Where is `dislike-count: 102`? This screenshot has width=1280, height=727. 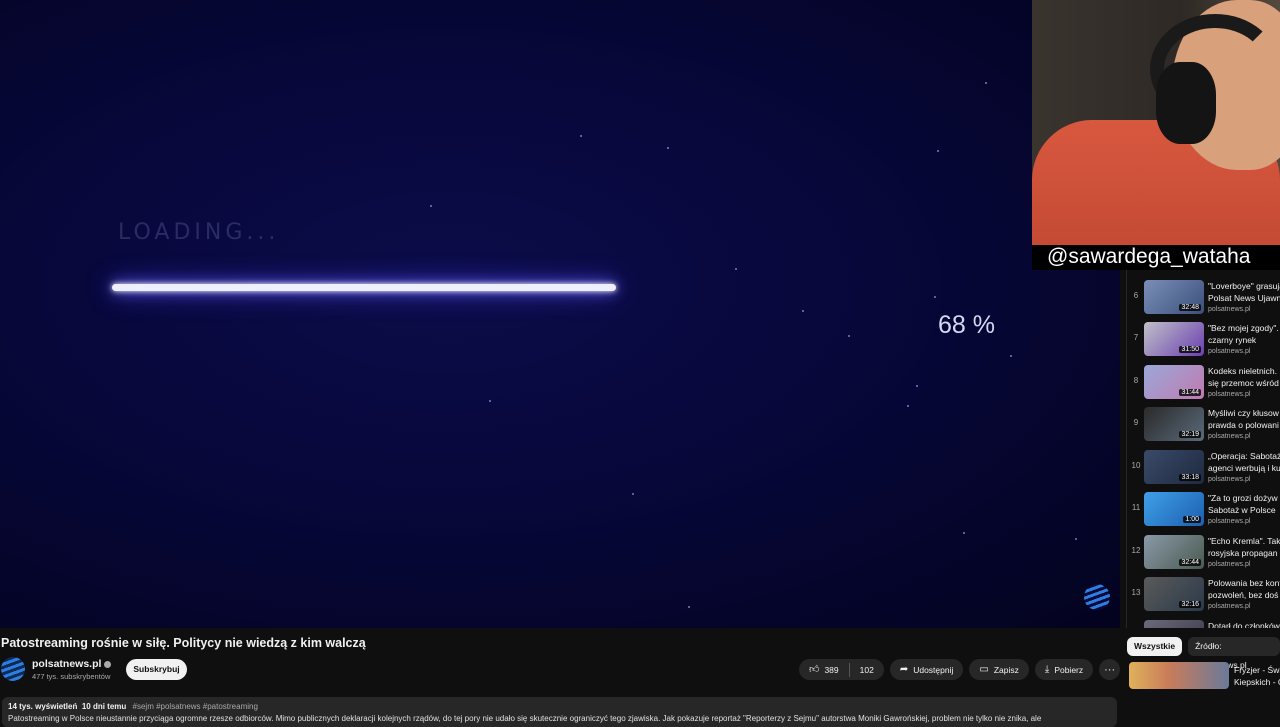
dislike-count: 102 is located at coordinates (866, 669).